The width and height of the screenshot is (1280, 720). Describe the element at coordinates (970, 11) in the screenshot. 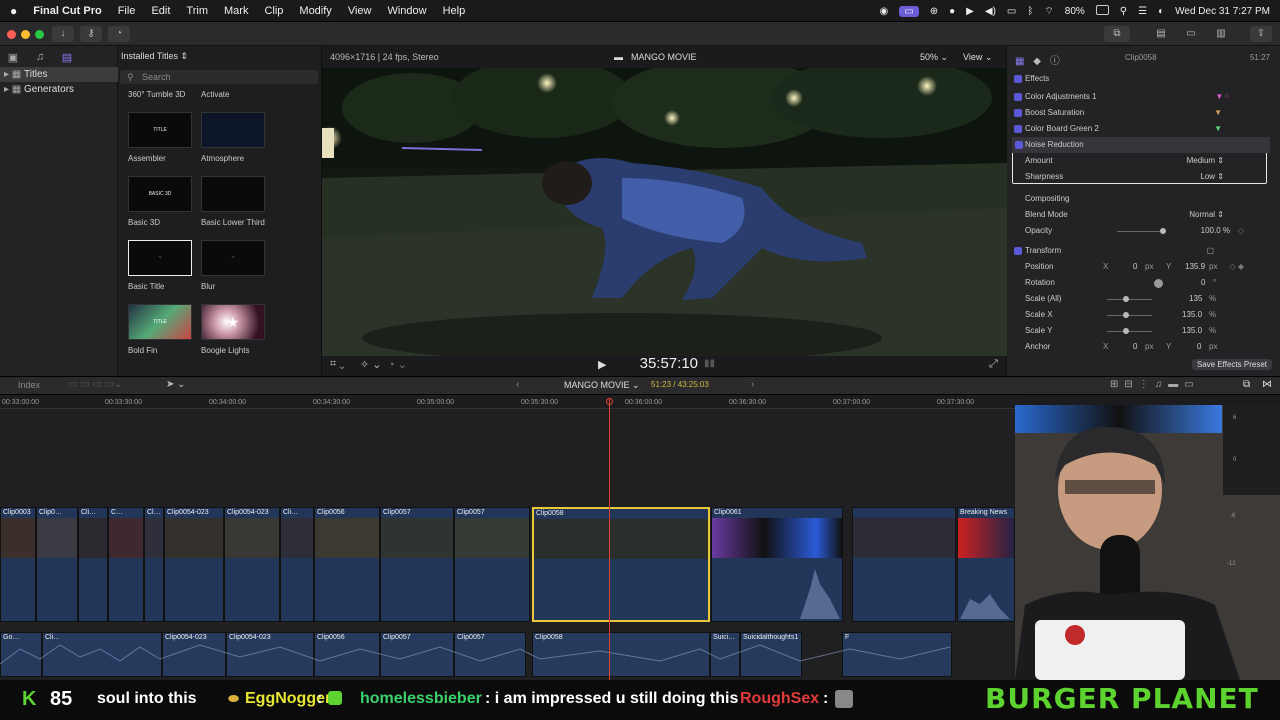

I see `play-icon: ▶` at that location.